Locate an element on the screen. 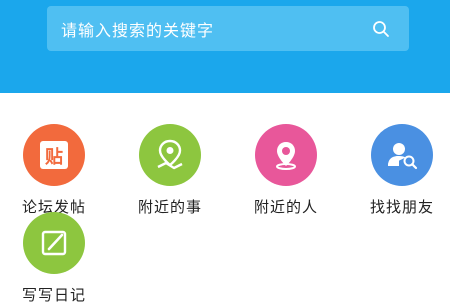 The height and width of the screenshot is (305, 450). search-icon is located at coordinates (381, 29).